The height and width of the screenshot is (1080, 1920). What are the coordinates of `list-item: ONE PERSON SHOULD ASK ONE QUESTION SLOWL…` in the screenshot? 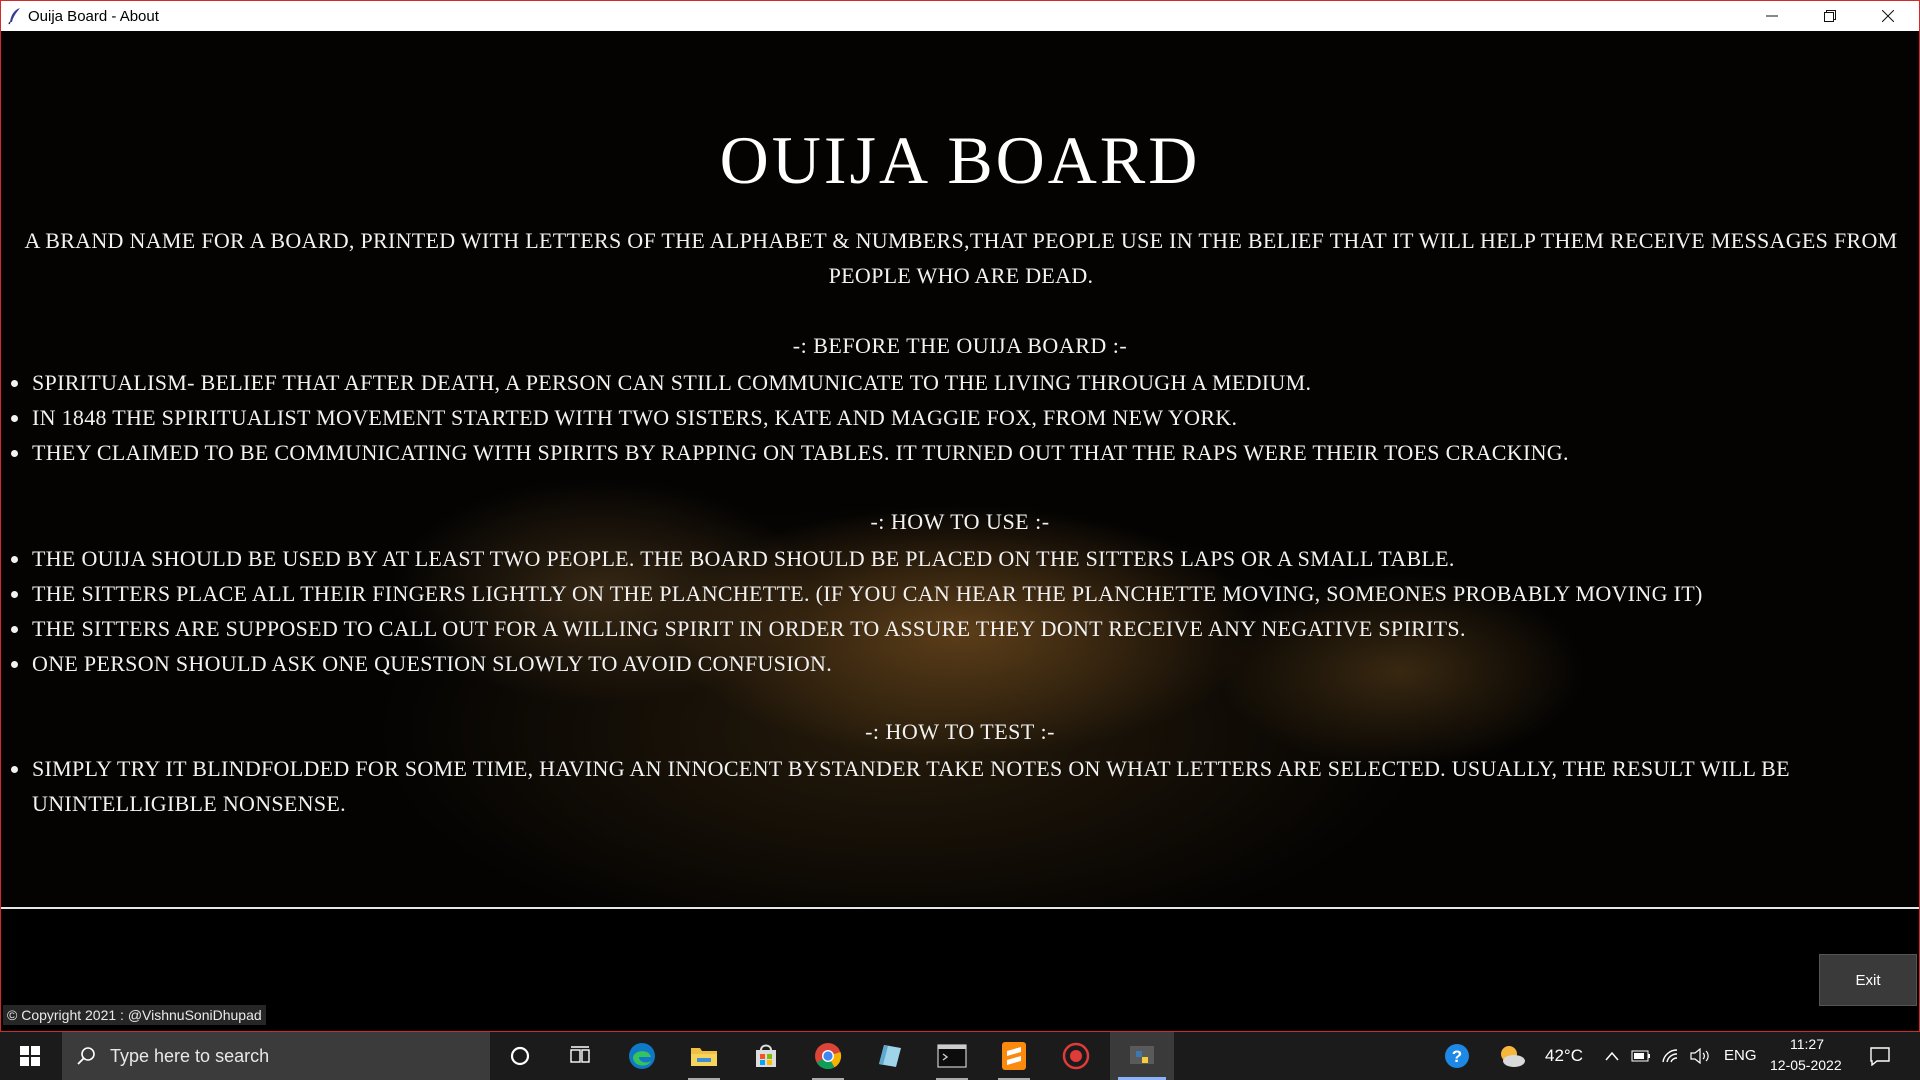 It's located at (963, 663).